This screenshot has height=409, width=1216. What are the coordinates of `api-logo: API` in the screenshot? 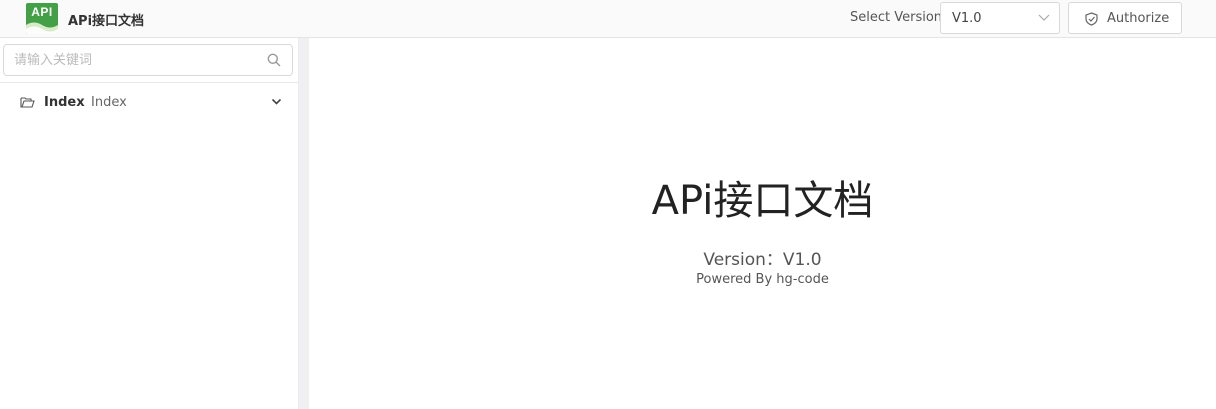 It's located at (42, 18).